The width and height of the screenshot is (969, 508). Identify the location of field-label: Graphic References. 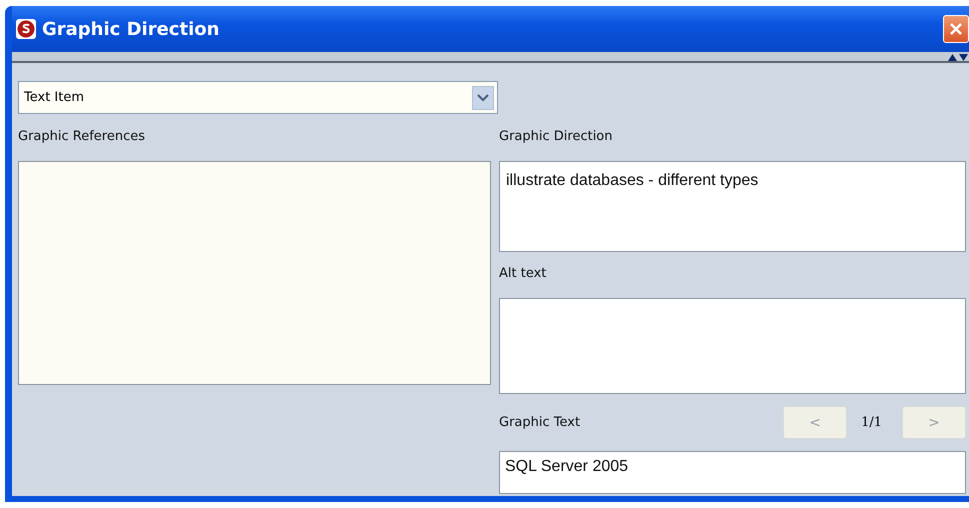
(82, 137).